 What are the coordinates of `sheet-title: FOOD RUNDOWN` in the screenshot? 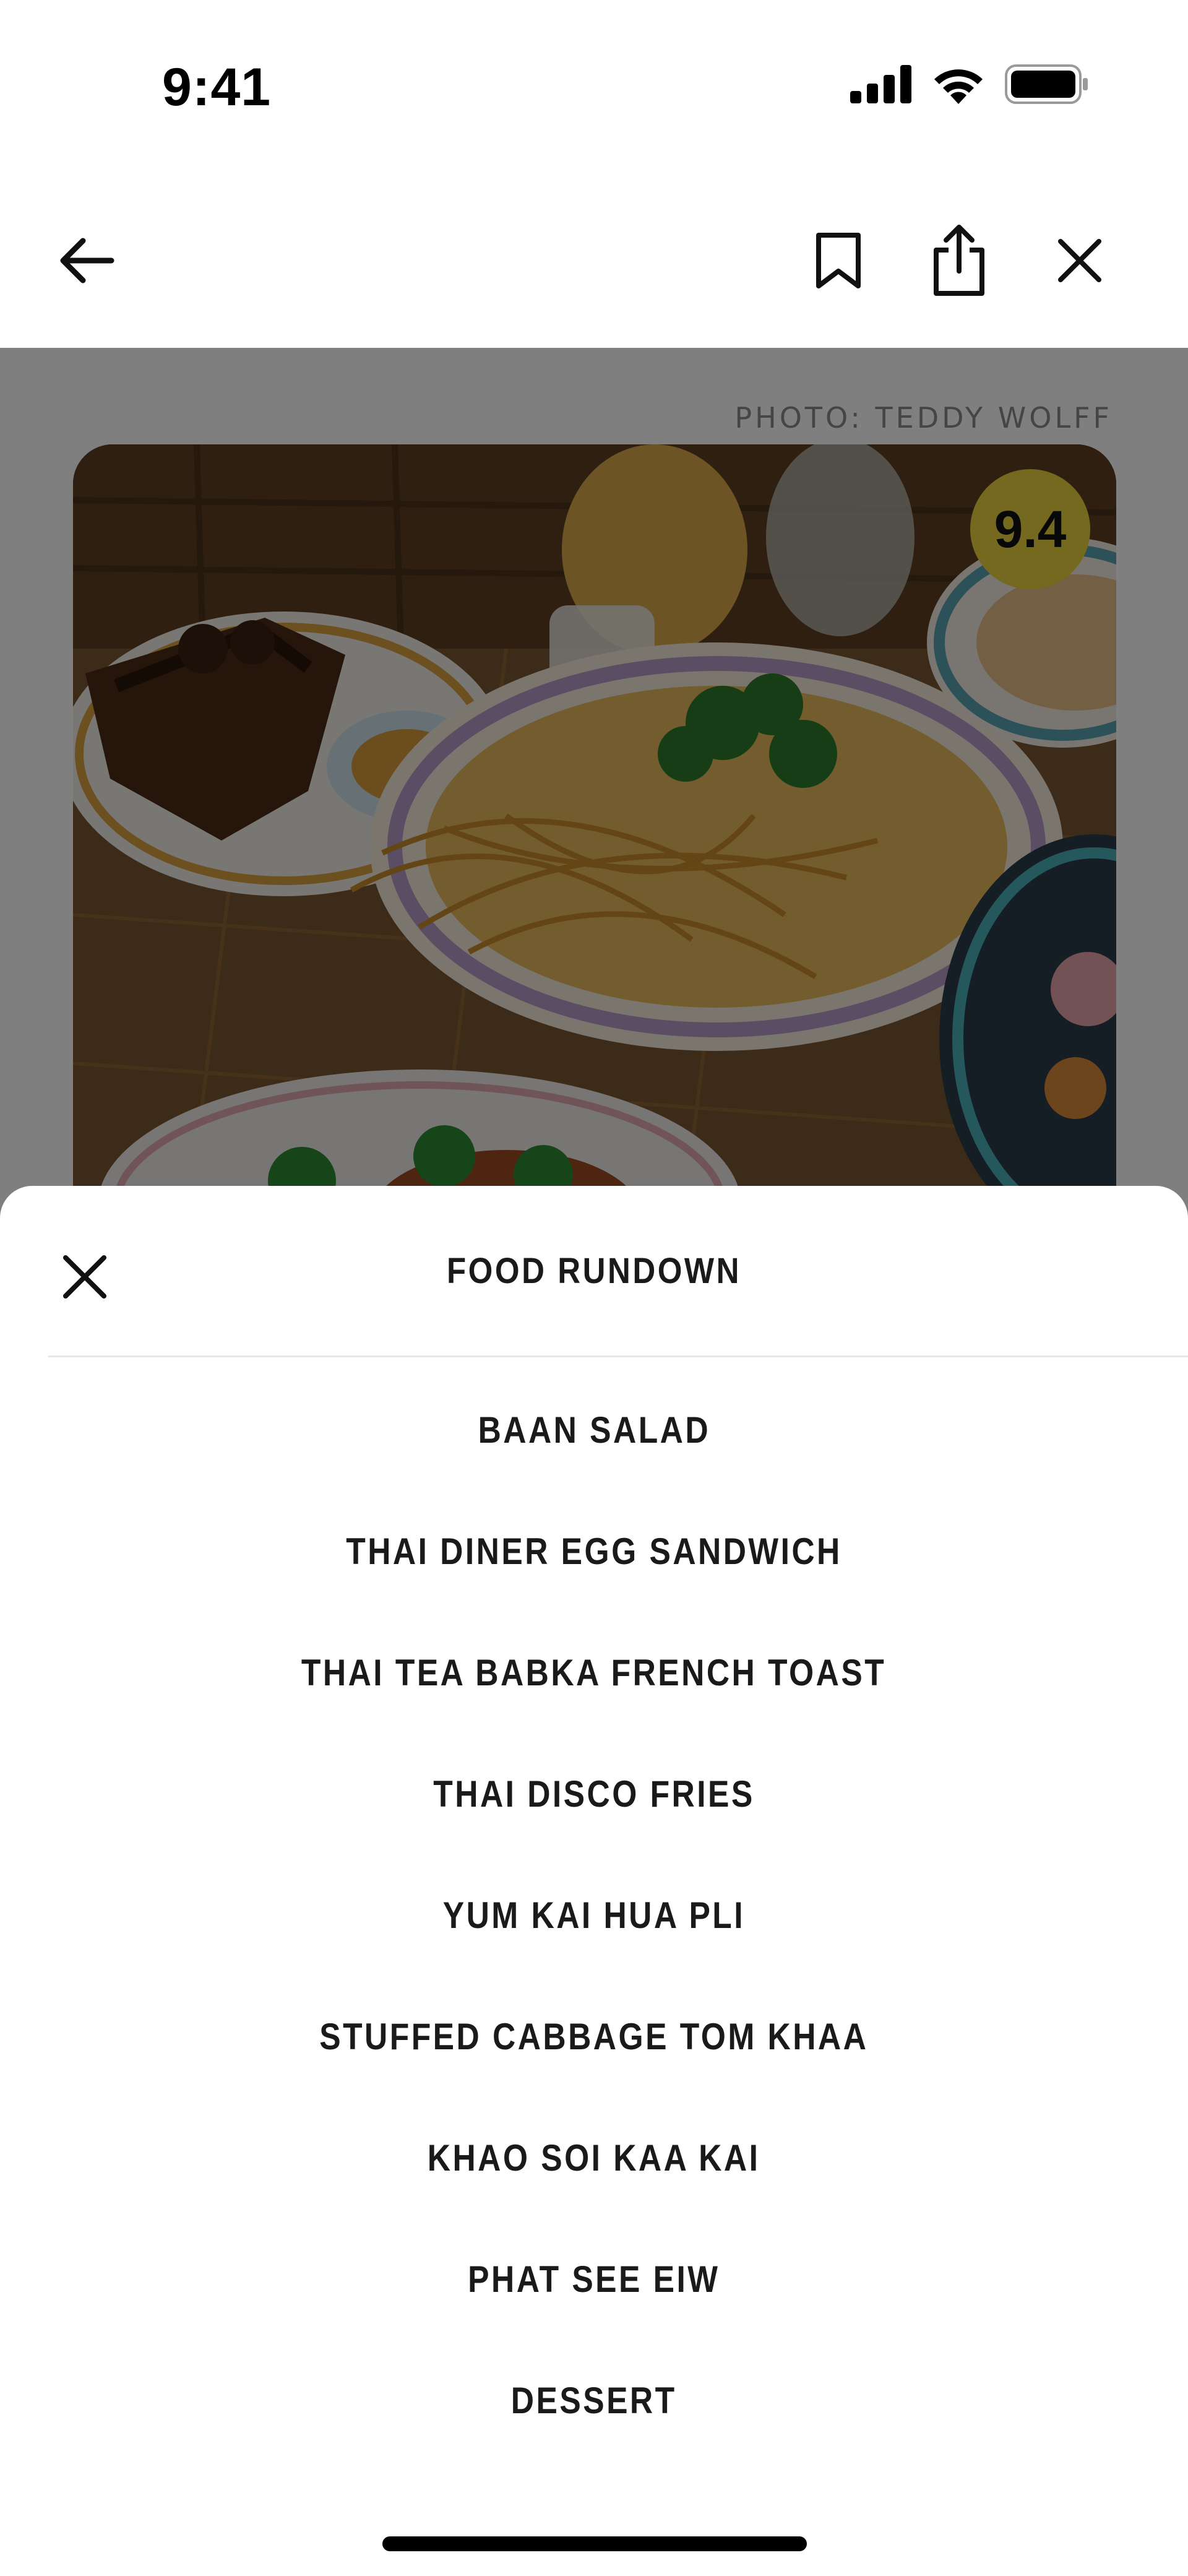 It's located at (594, 1271).